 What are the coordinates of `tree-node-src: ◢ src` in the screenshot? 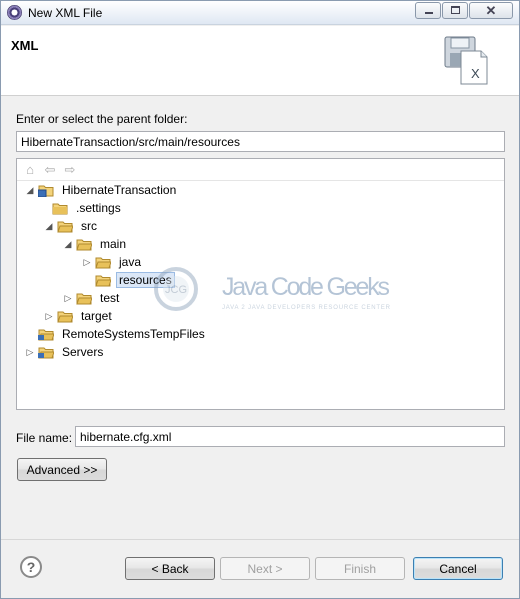 It's located at (71, 226).